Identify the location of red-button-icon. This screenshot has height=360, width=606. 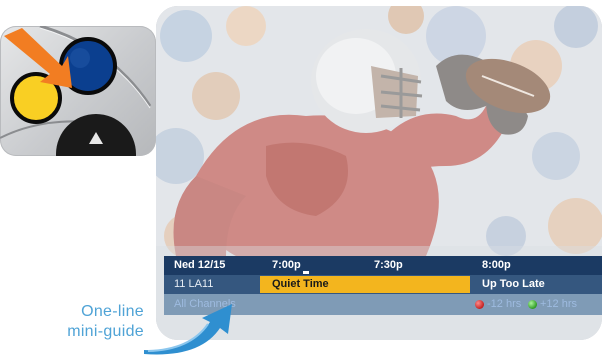
(479, 304).